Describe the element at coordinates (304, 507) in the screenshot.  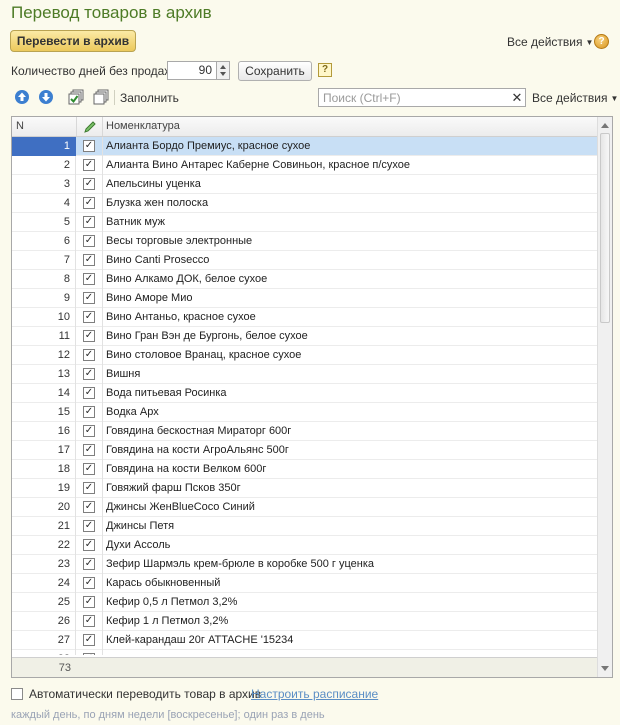
I see `table-row: 20 ✓ Джинсы ЖенBlueCoco Синий` at that location.